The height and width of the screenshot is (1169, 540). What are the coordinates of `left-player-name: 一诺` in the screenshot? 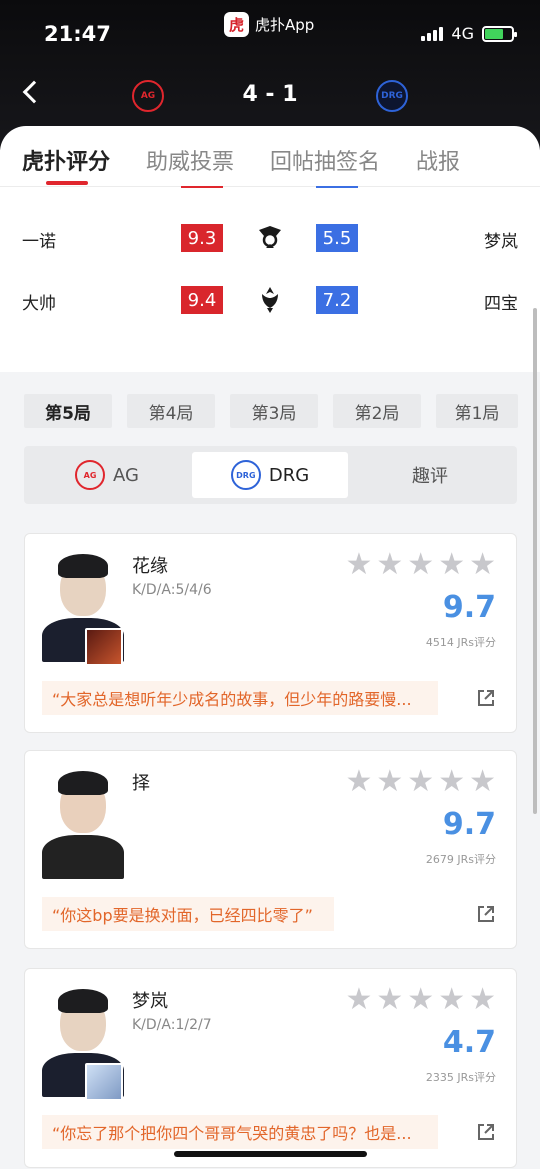 It's located at (39, 242).